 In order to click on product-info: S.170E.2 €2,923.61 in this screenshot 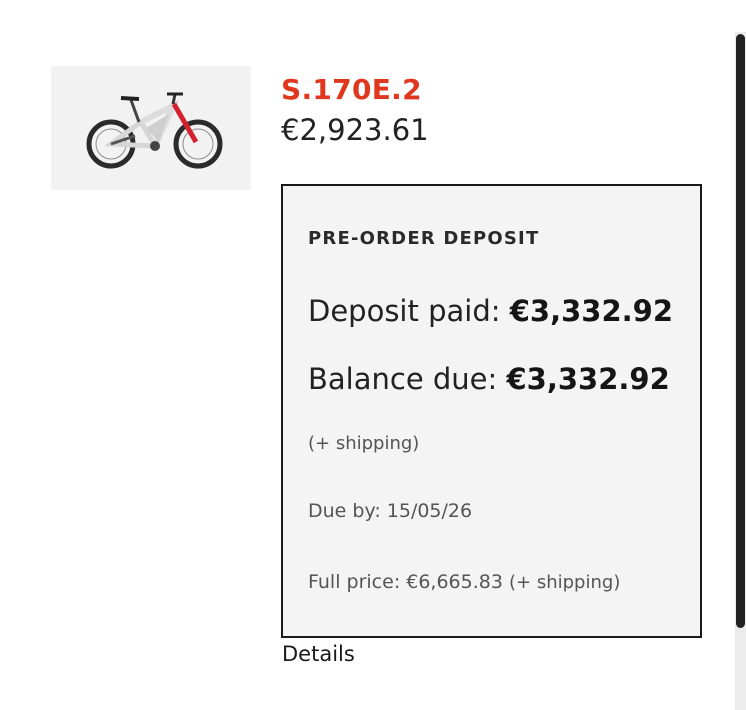, I will do `click(493, 110)`.